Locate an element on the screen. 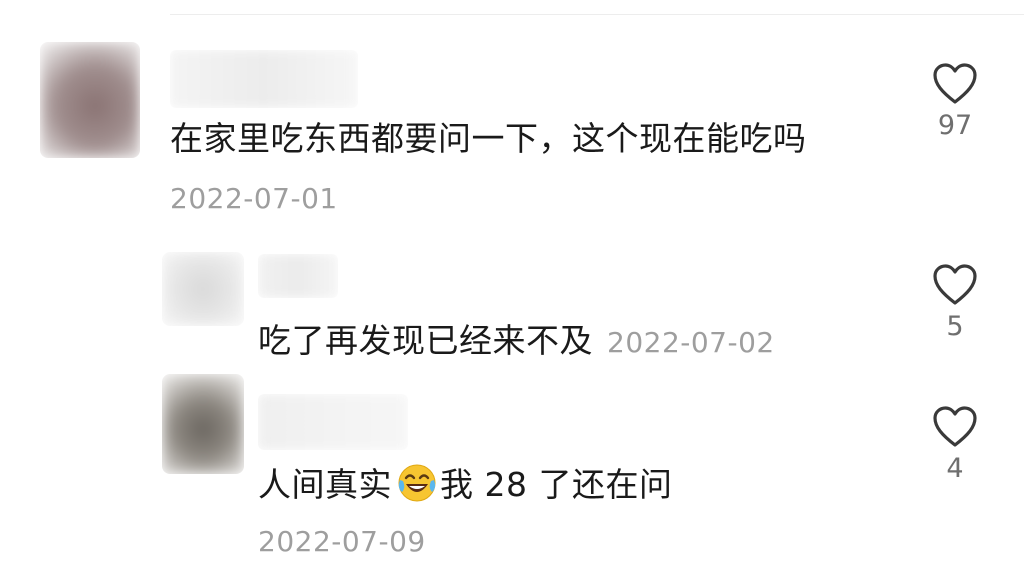 This screenshot has height=586, width=1024. reply-text-row: 人间真实 我 28 了还在问 is located at coordinates (465, 483).